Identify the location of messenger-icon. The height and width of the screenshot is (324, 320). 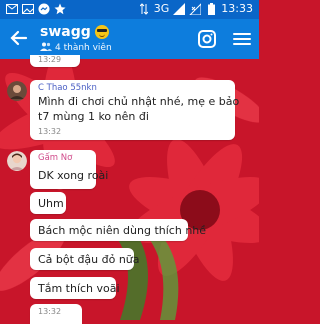
(44, 9).